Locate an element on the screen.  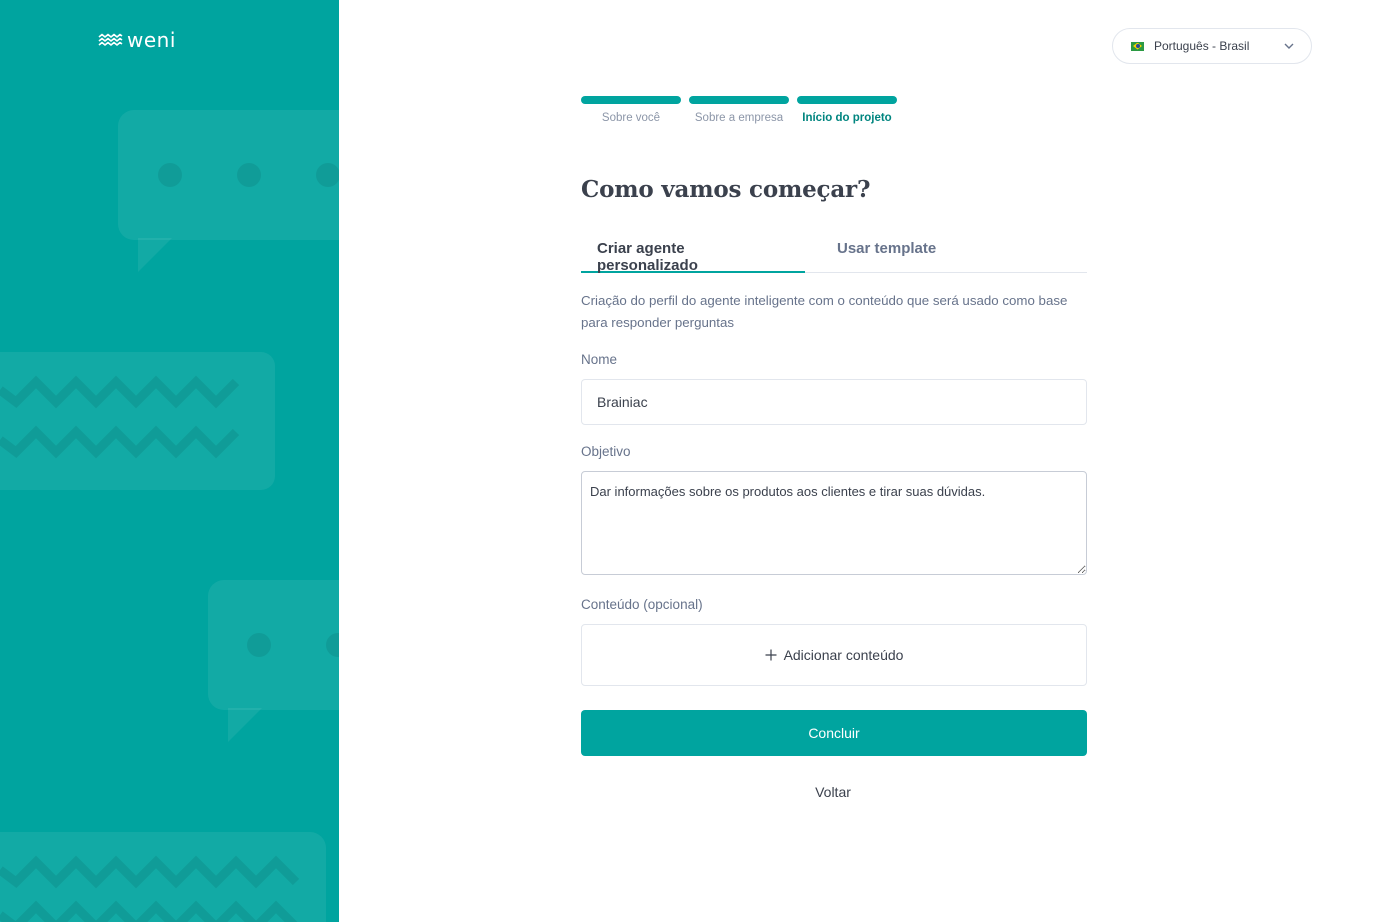
wave-logo-icon is located at coordinates (110, 39).